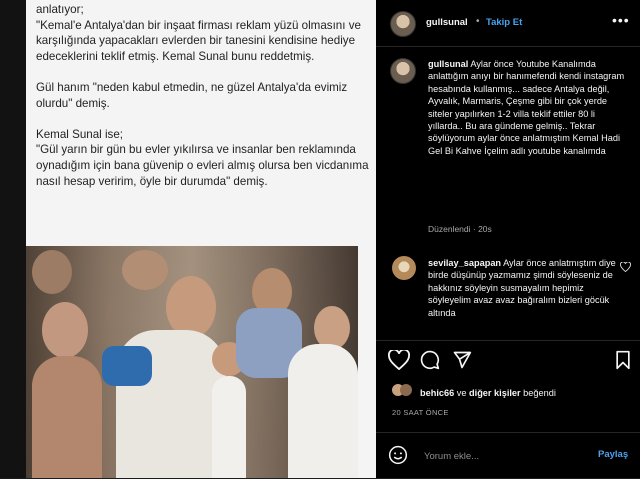 The height and width of the screenshot is (479, 640). I want to click on caption-edited-time: Düzenlendi · 20s, so click(460, 229).